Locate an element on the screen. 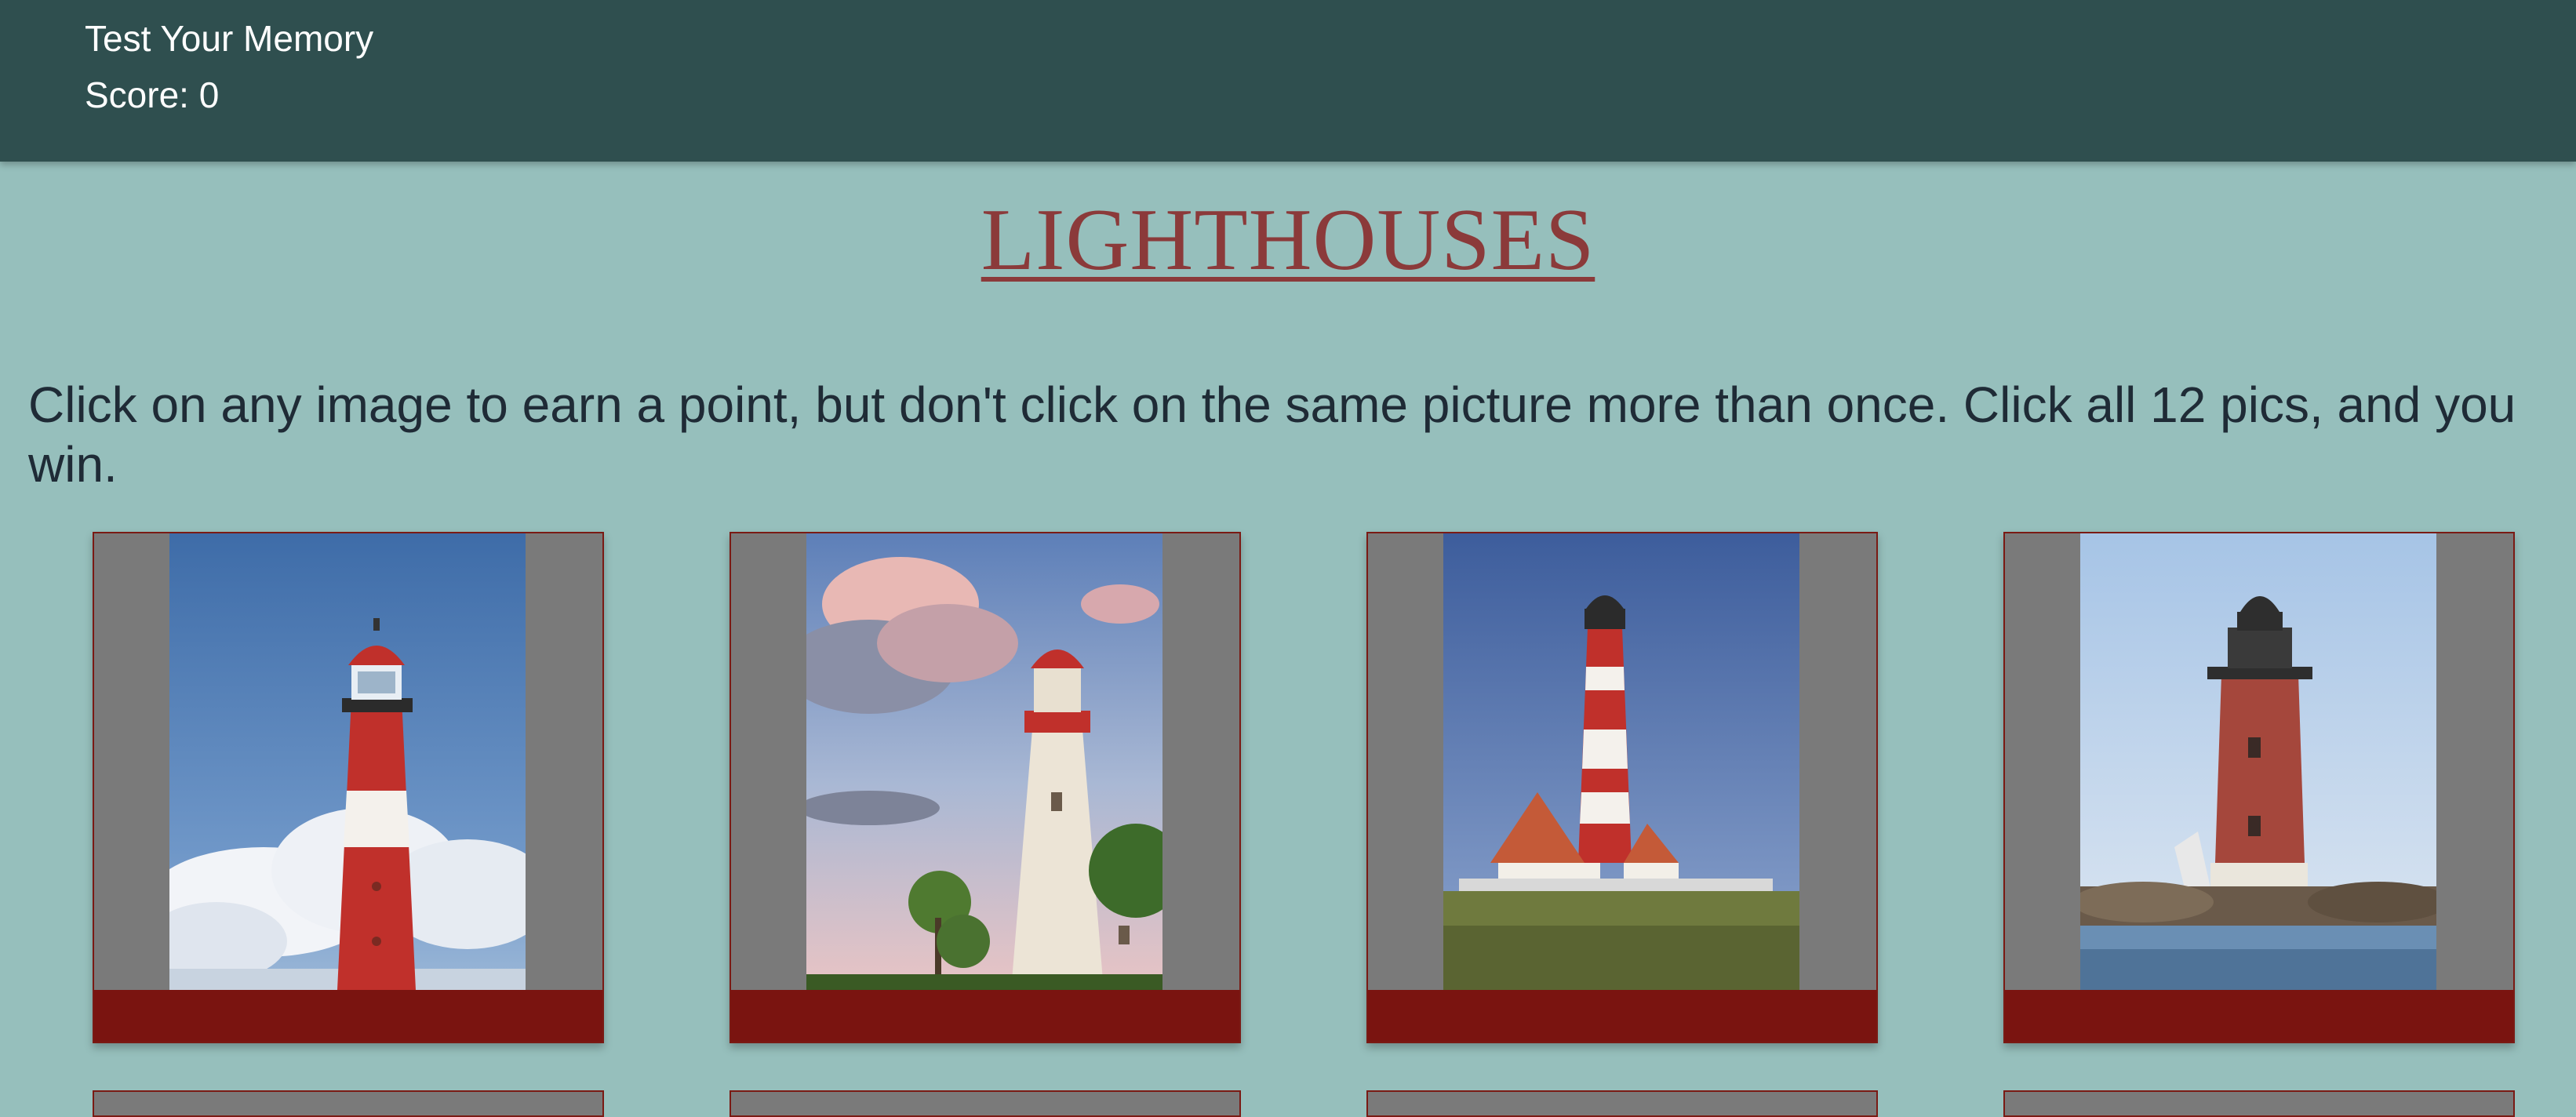  navbar: Test Your Memory Score: 0 is located at coordinates (1288, 81).